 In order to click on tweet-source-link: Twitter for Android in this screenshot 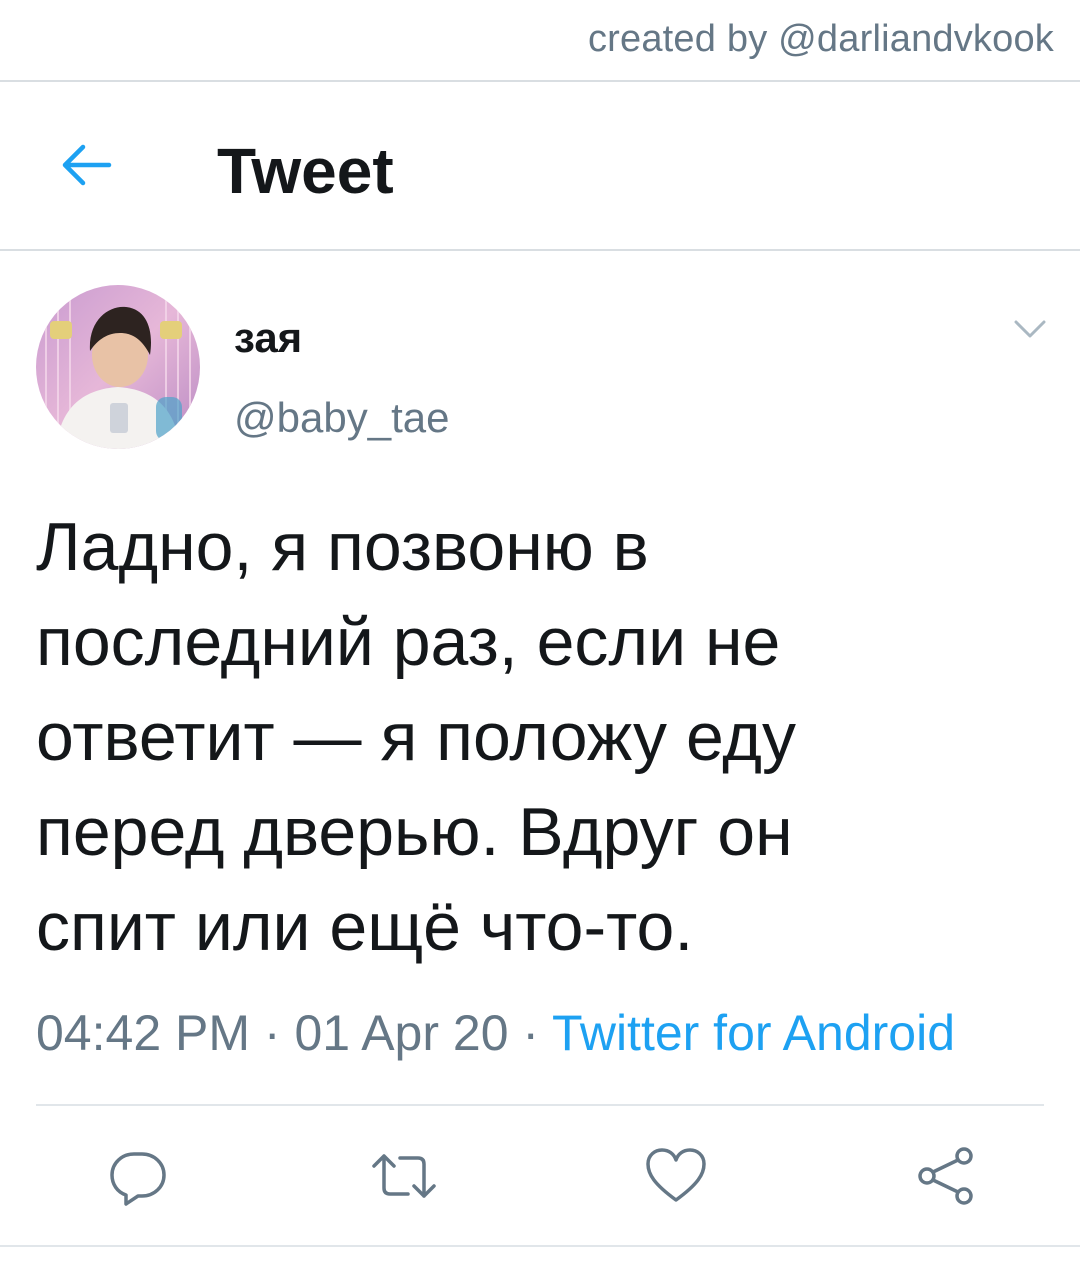, I will do `click(753, 1033)`.